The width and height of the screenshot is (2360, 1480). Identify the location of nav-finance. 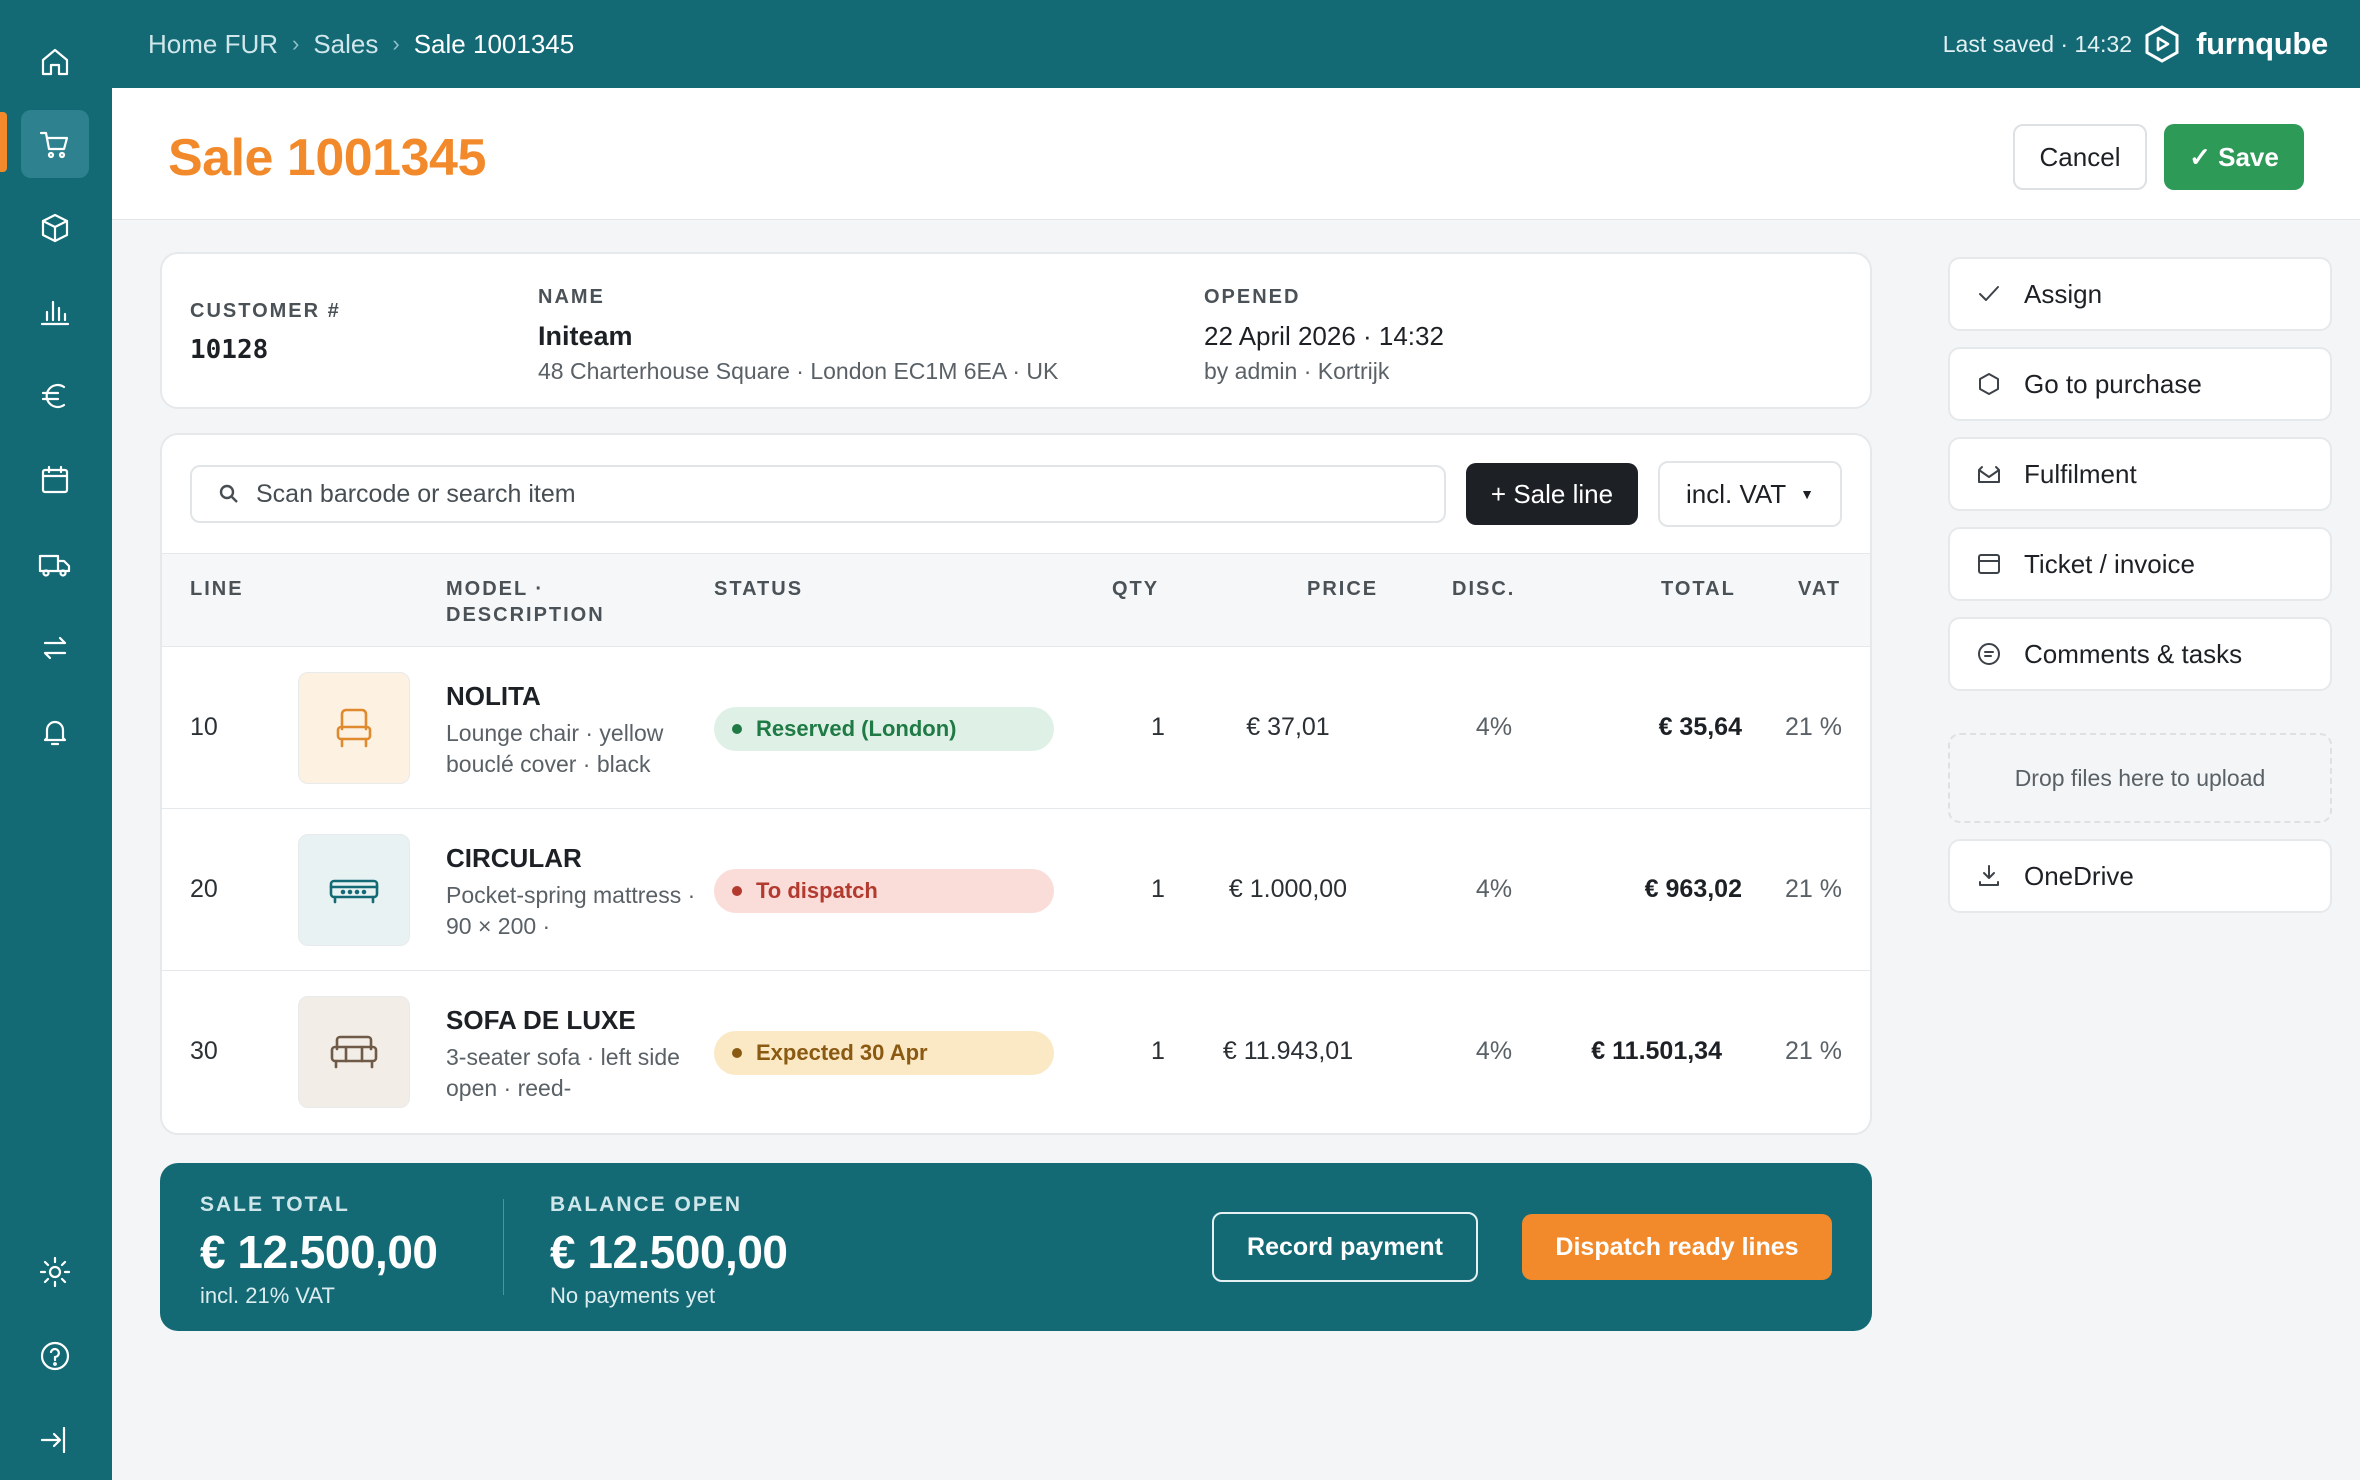
(55, 396).